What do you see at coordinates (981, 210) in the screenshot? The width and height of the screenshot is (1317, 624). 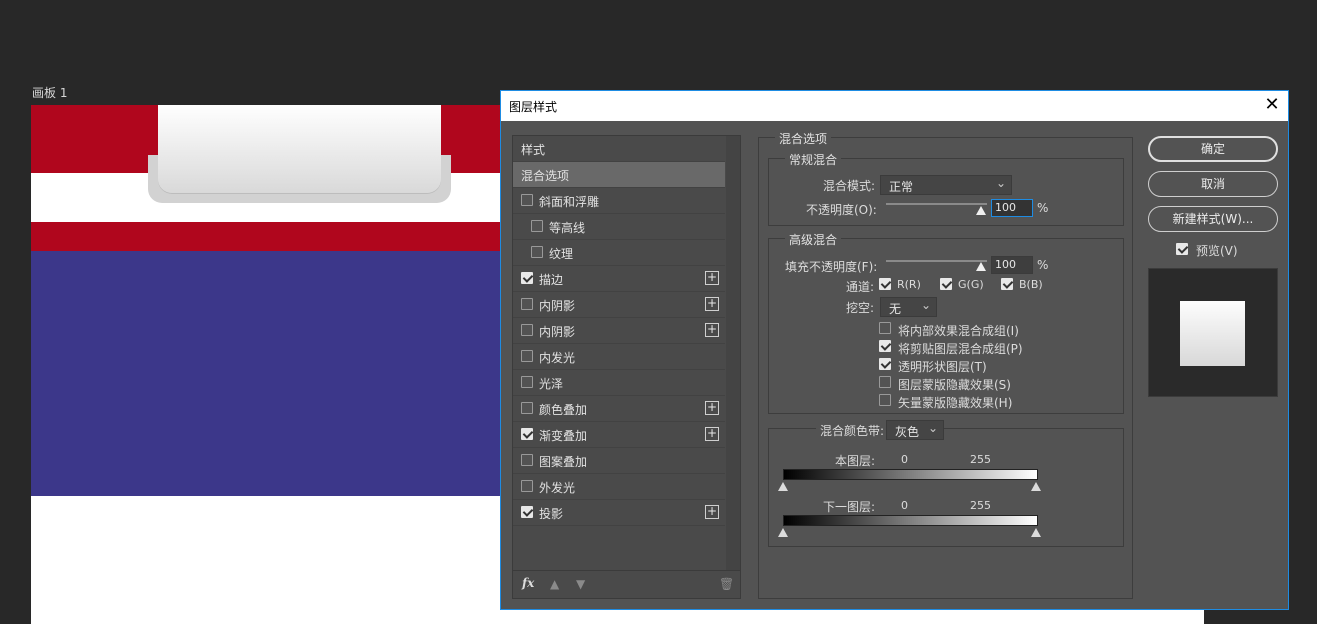 I see `opacity-slider-thumb` at bounding box center [981, 210].